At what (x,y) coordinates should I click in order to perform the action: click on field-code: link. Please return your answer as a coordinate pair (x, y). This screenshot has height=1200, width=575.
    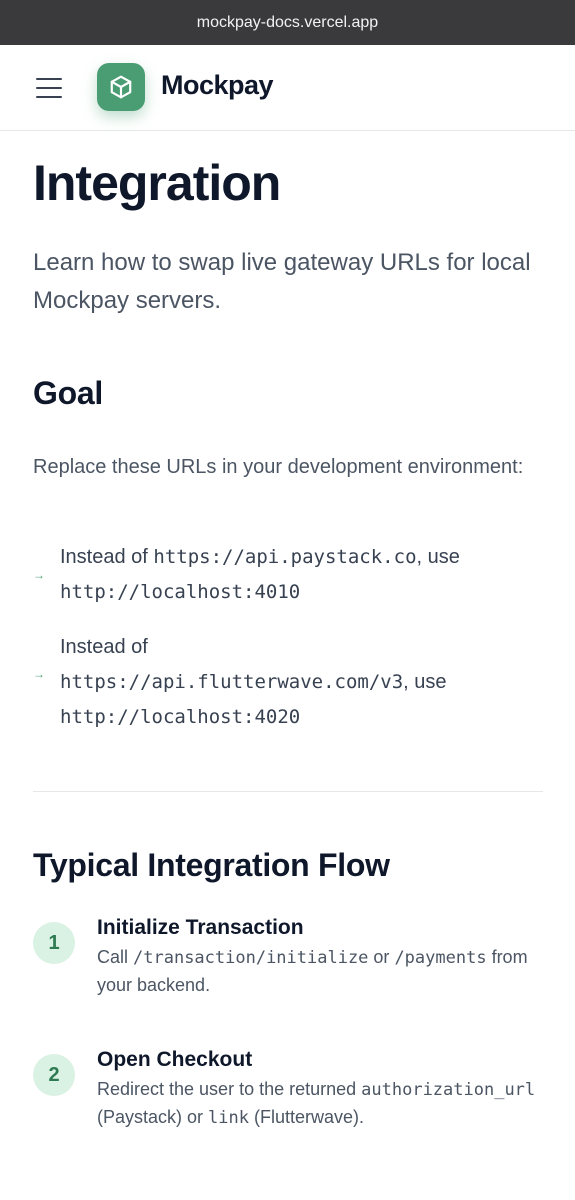
    Looking at the image, I should click on (228, 1118).